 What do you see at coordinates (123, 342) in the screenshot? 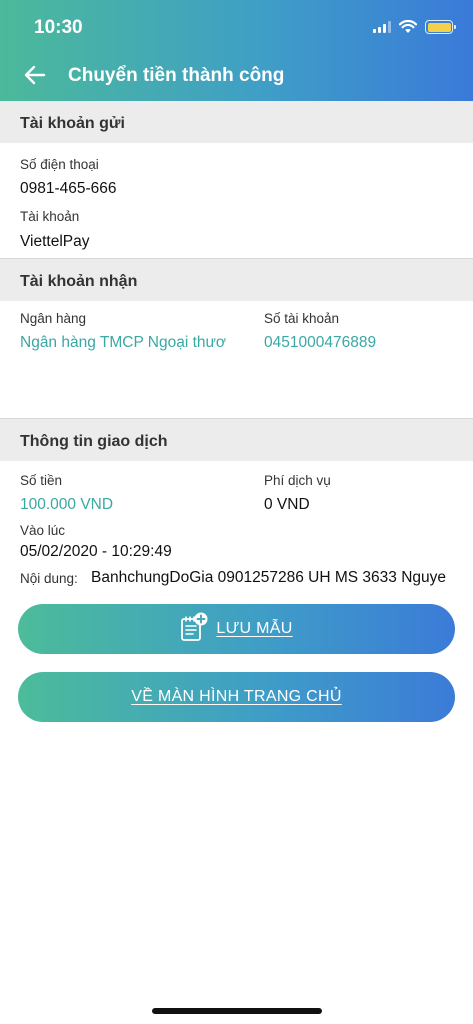
I see `bank-value: Ngân hàng TMCP Ngoại thươ` at bounding box center [123, 342].